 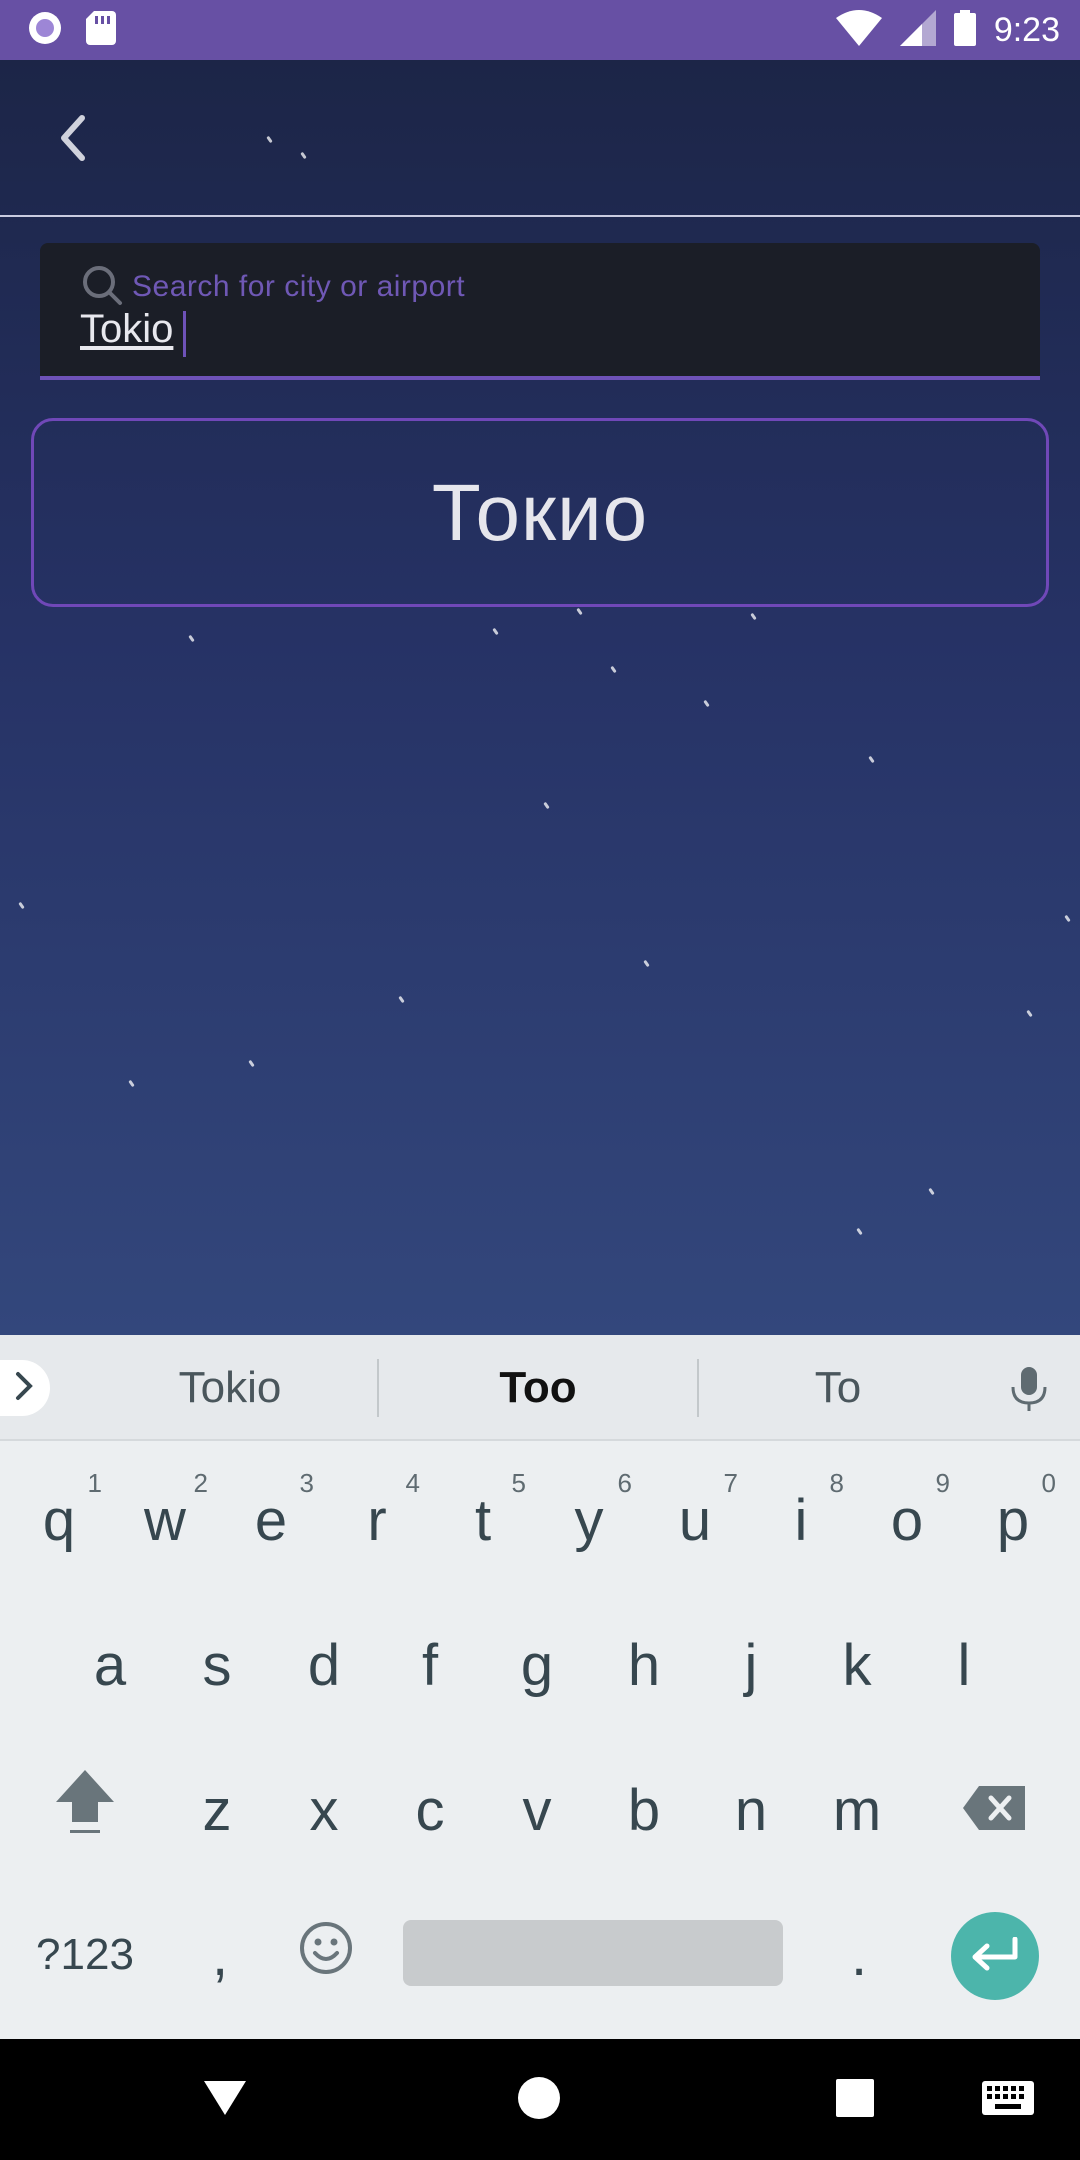 I want to click on key-w: w2, so click(x=165, y=1519).